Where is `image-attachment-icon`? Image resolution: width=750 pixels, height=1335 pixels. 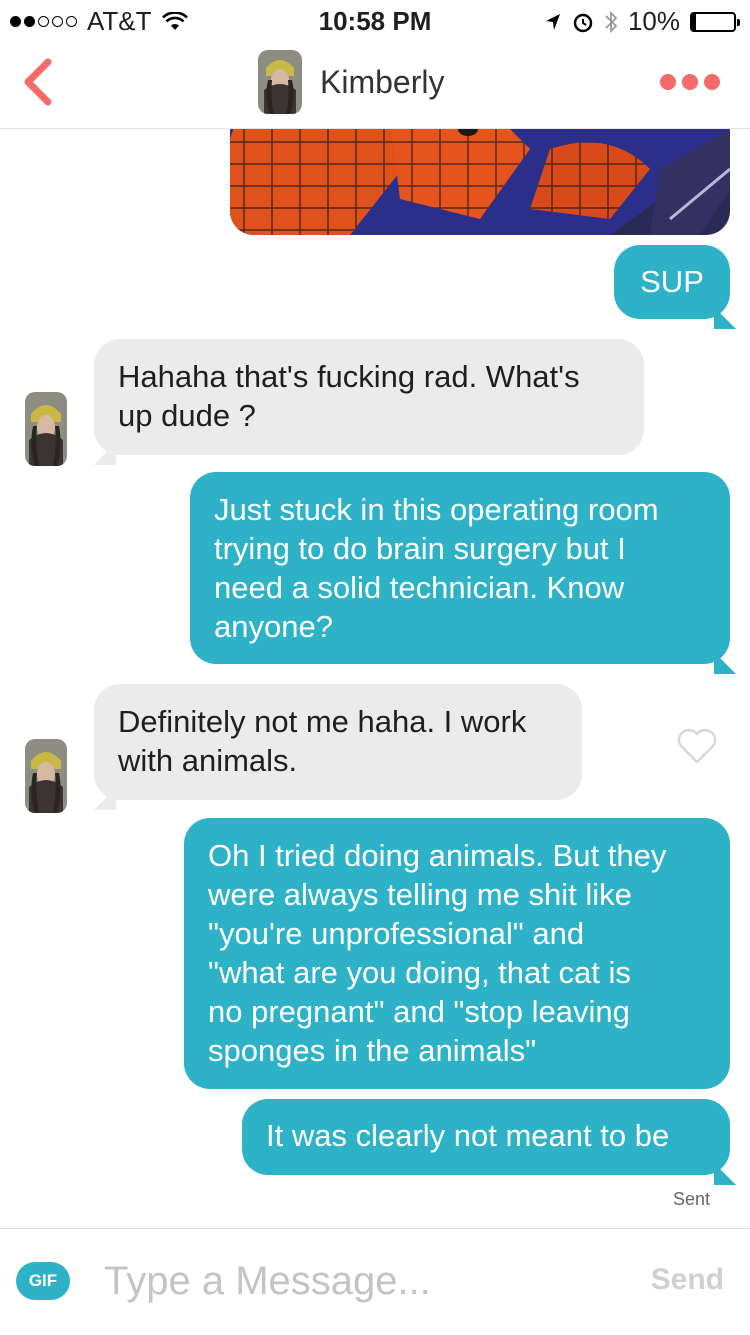
image-attachment-icon is located at coordinates (480, 182).